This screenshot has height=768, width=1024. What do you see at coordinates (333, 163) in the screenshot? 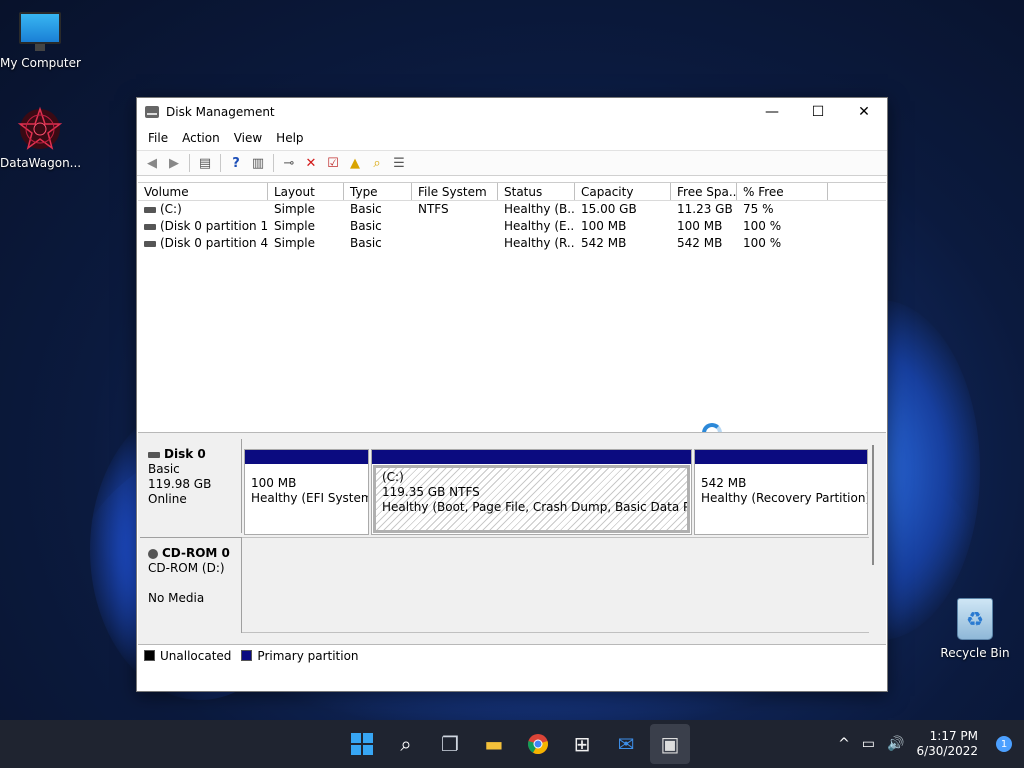
I see `check-icon: ☑` at bounding box center [333, 163].